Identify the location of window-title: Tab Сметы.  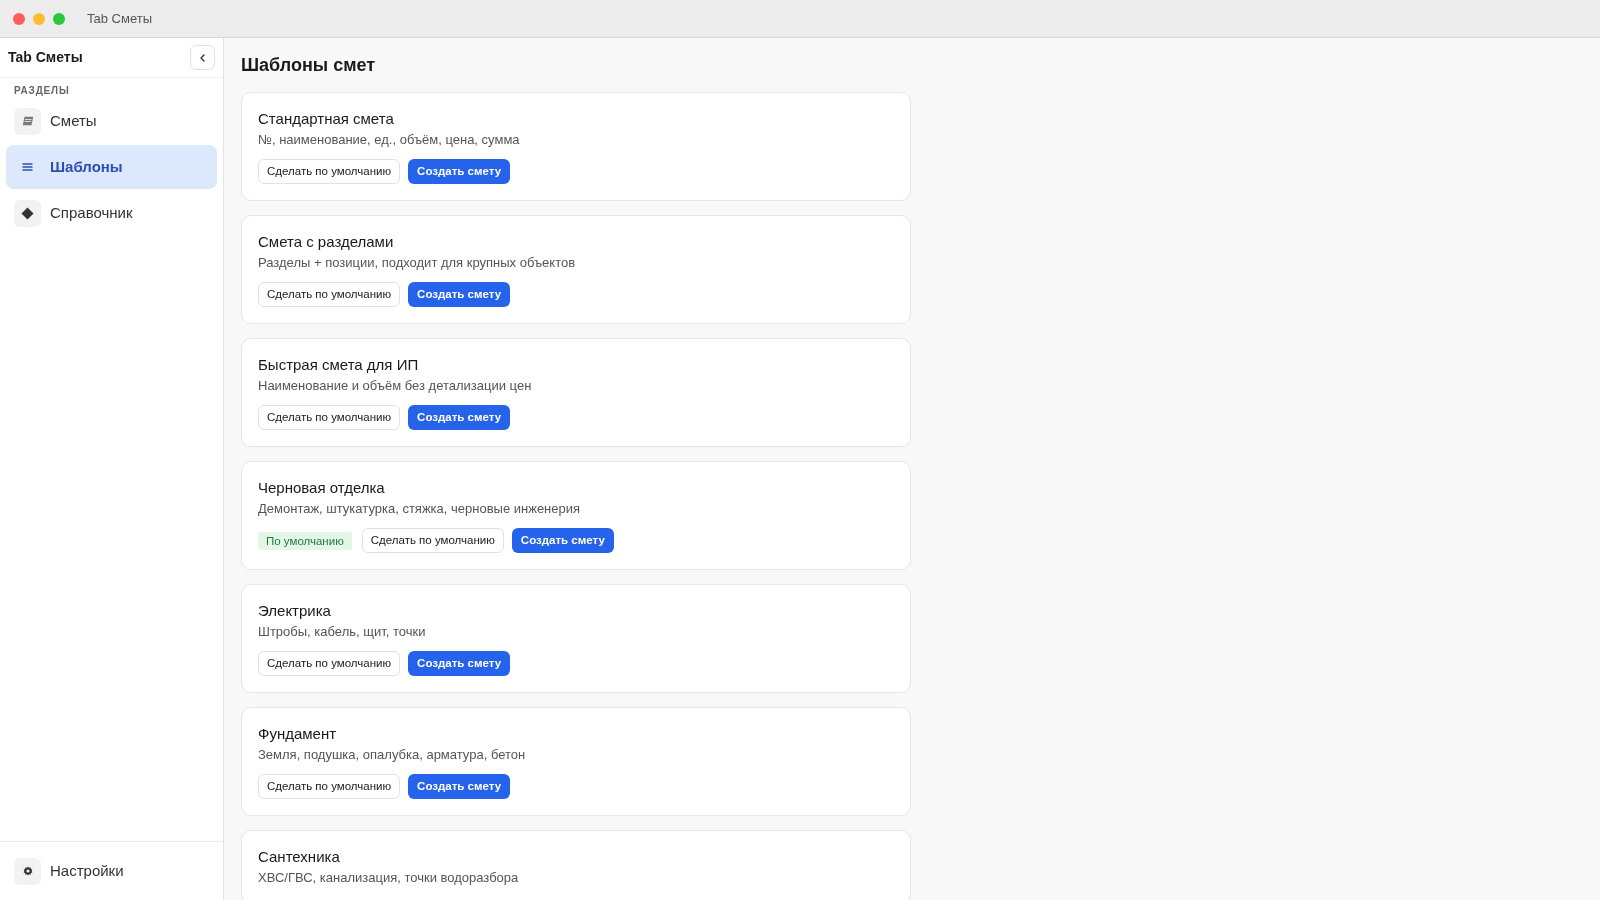
(119, 18).